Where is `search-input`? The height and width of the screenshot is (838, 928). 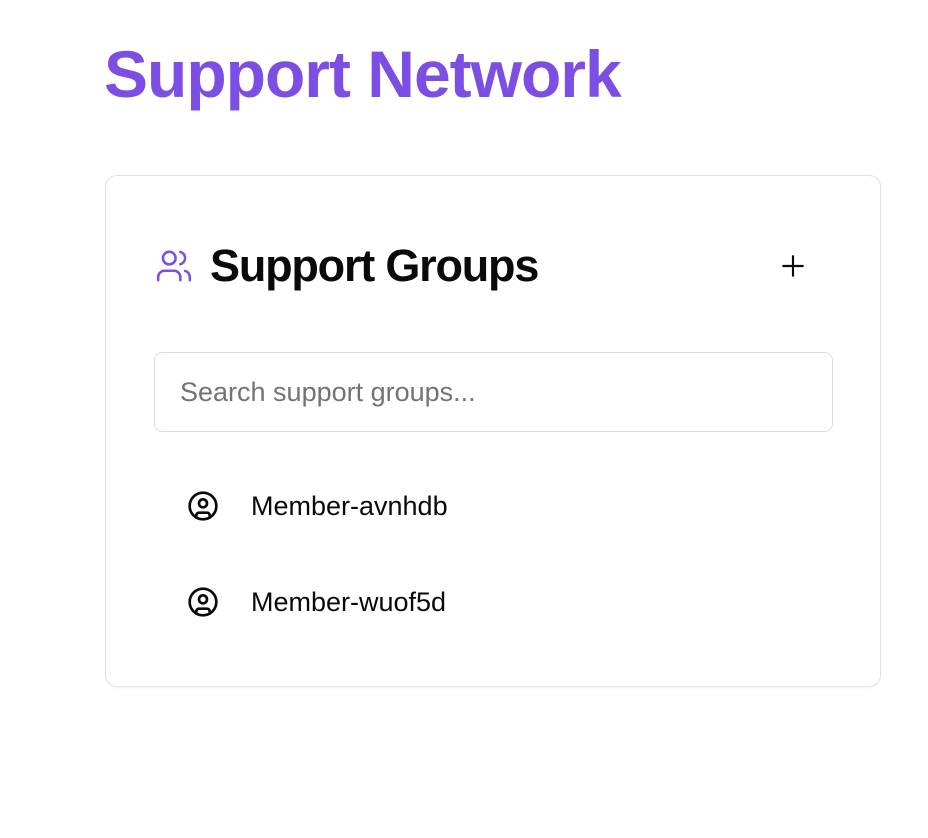
search-input is located at coordinates (493, 392).